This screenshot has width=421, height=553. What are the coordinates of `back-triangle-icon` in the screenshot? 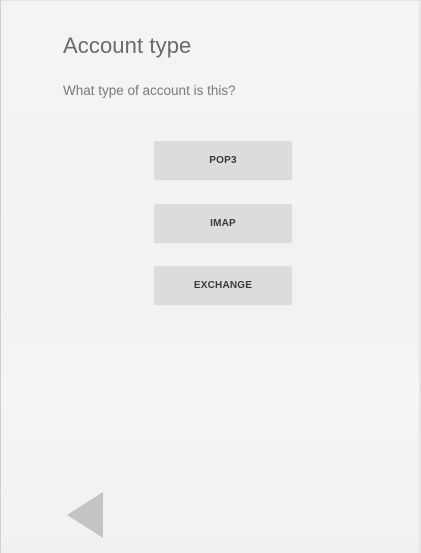 It's located at (85, 515).